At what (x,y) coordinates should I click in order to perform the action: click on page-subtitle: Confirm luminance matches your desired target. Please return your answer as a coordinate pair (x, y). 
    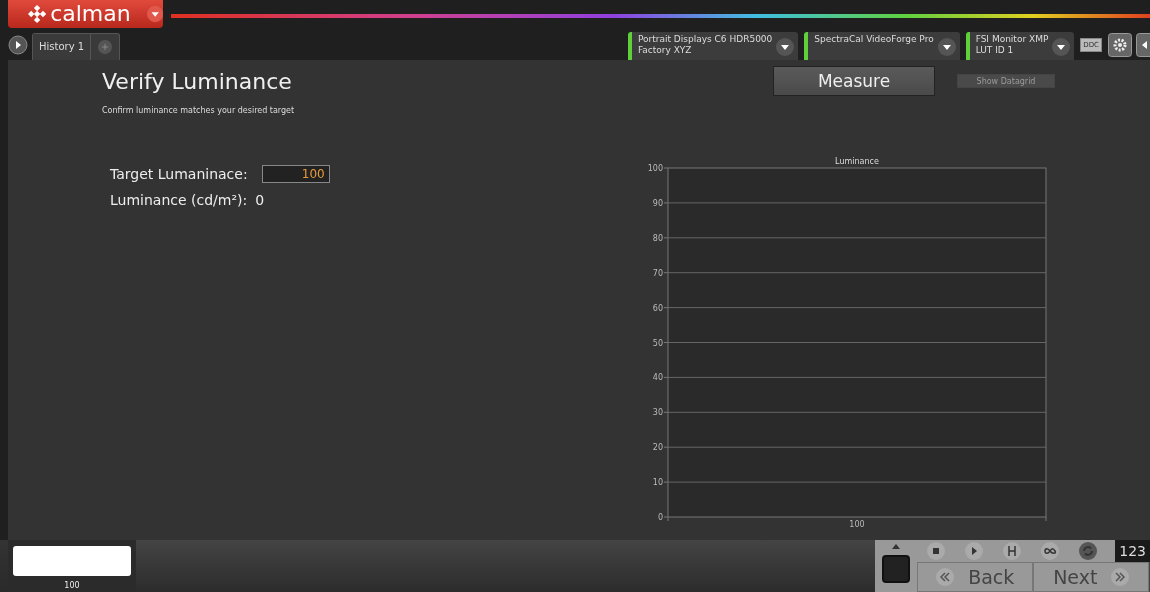
    Looking at the image, I should click on (199, 110).